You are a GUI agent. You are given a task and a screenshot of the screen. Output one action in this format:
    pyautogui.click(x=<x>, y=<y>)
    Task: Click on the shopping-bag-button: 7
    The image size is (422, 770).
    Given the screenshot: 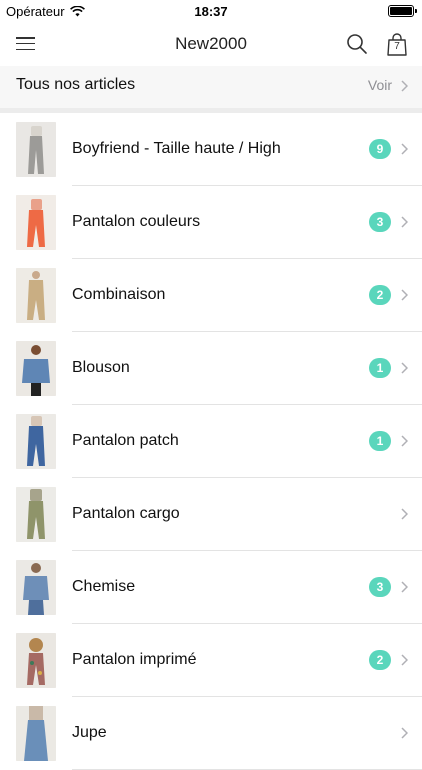 What is the action you would take?
    pyautogui.click(x=397, y=44)
    